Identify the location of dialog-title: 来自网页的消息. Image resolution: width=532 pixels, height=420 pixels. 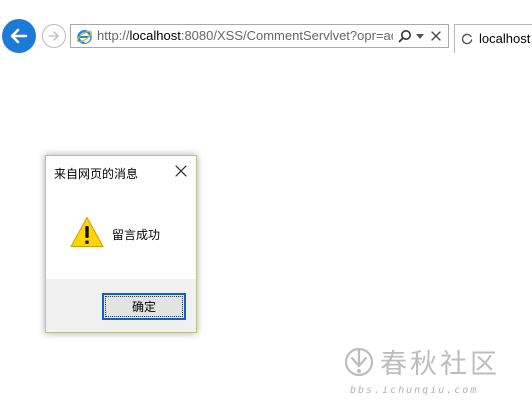
(96, 174).